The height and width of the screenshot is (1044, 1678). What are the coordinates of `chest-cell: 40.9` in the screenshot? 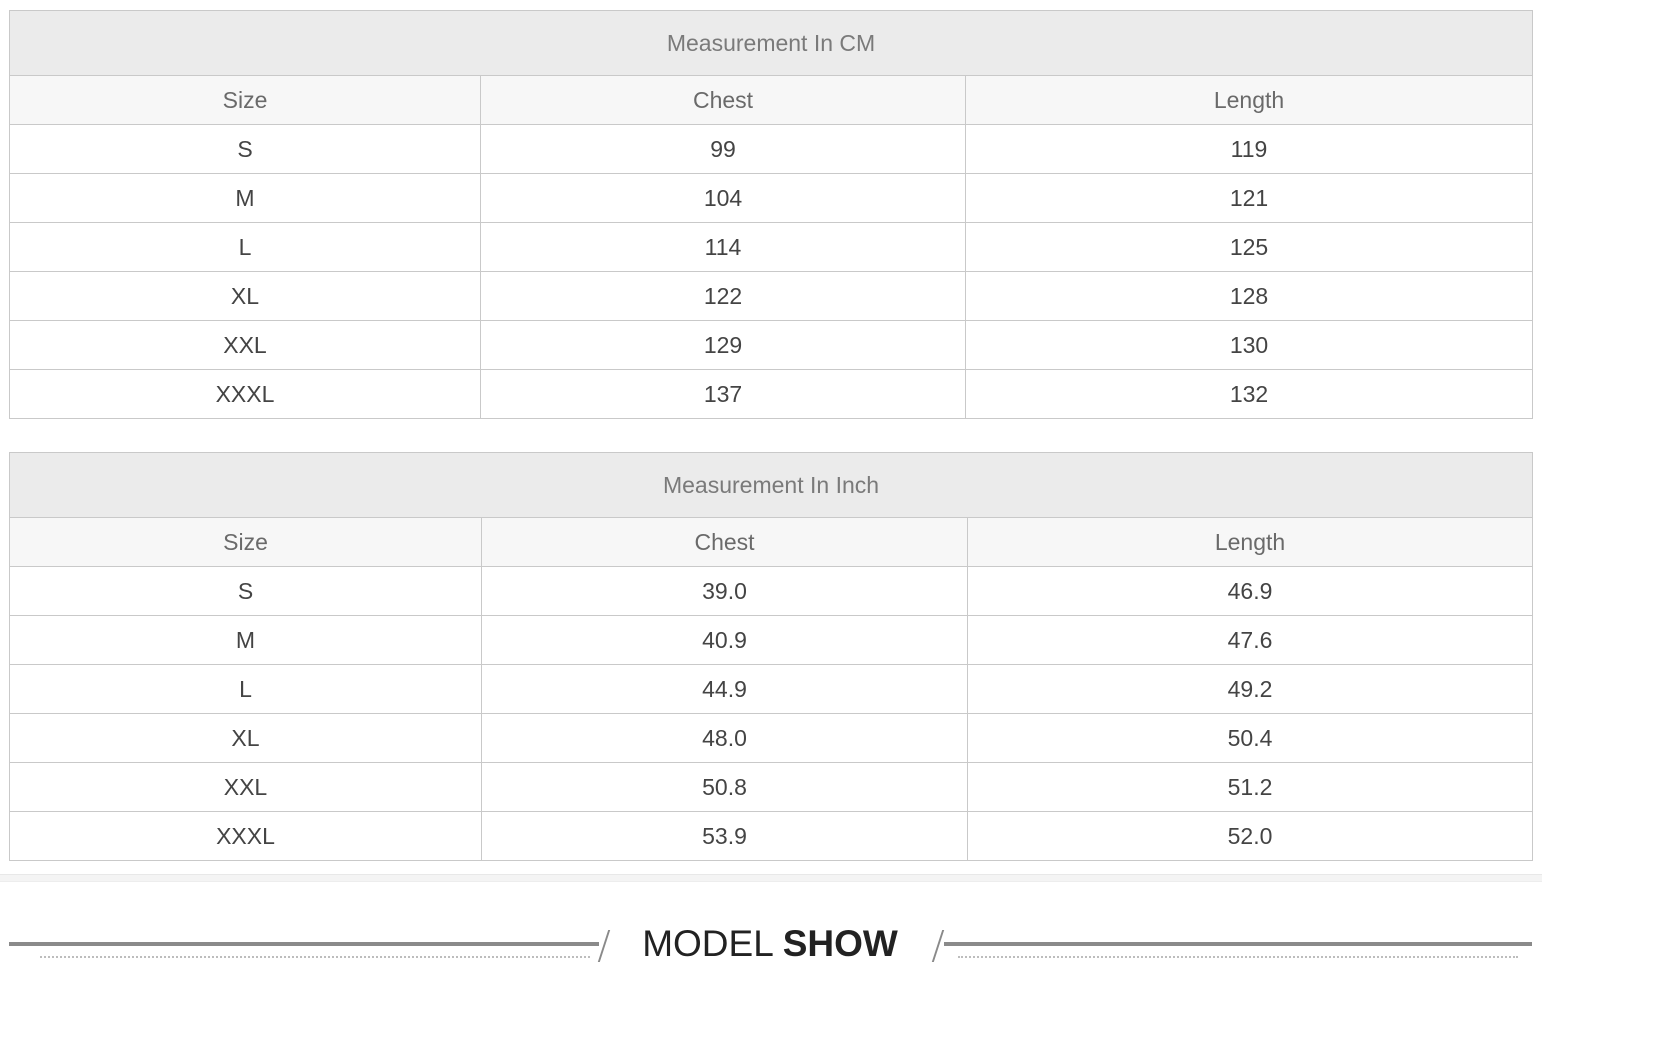 It's located at (724, 640).